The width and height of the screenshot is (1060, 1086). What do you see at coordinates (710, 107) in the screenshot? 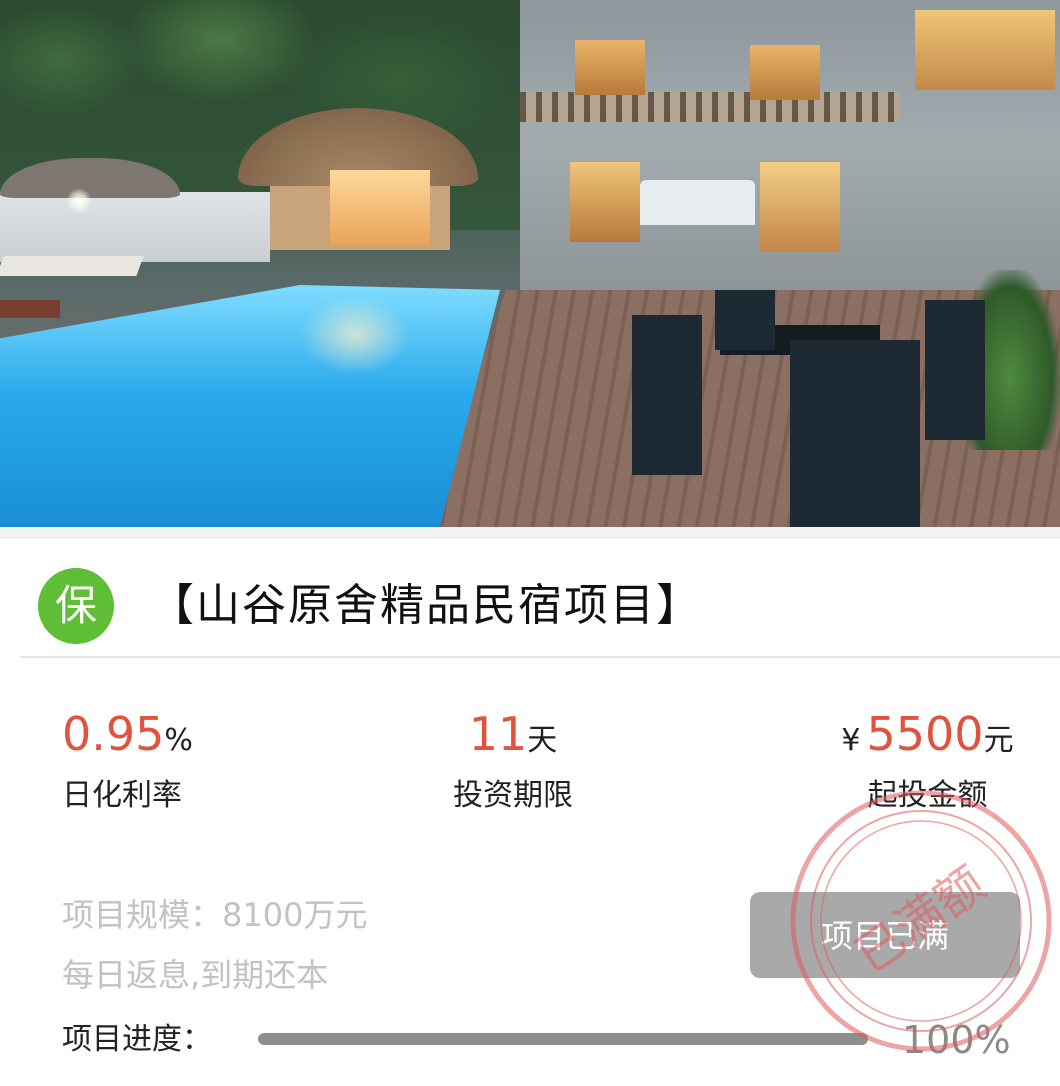
I see `house-balcony` at bounding box center [710, 107].